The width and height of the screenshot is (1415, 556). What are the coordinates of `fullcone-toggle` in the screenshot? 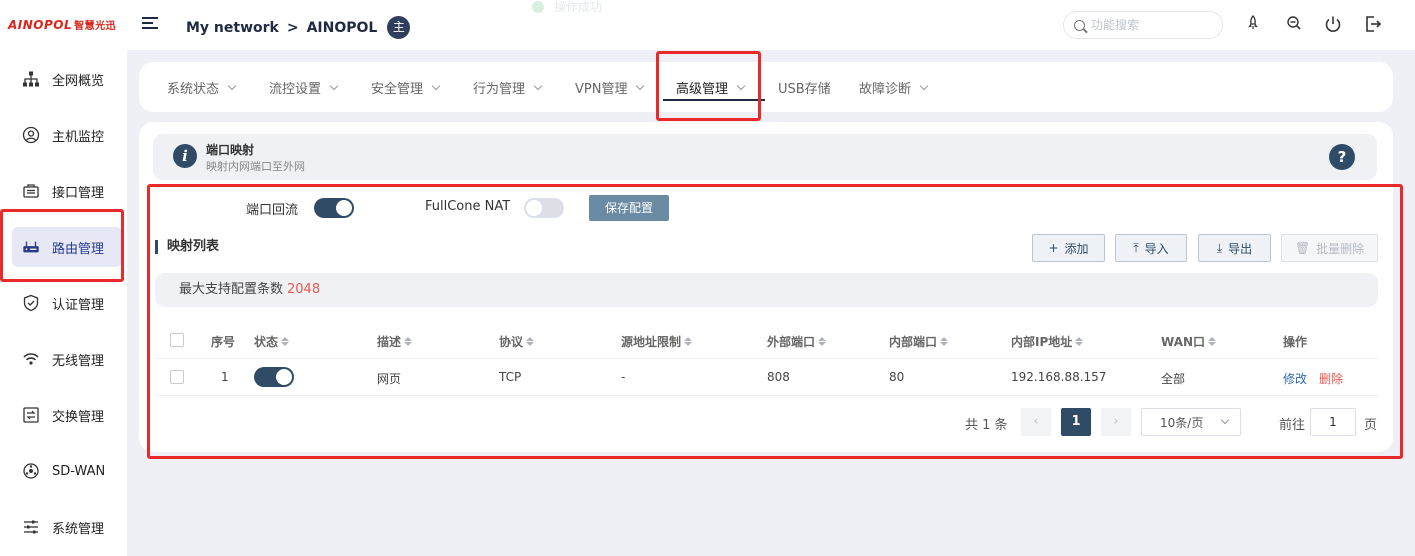 It's located at (544, 208).